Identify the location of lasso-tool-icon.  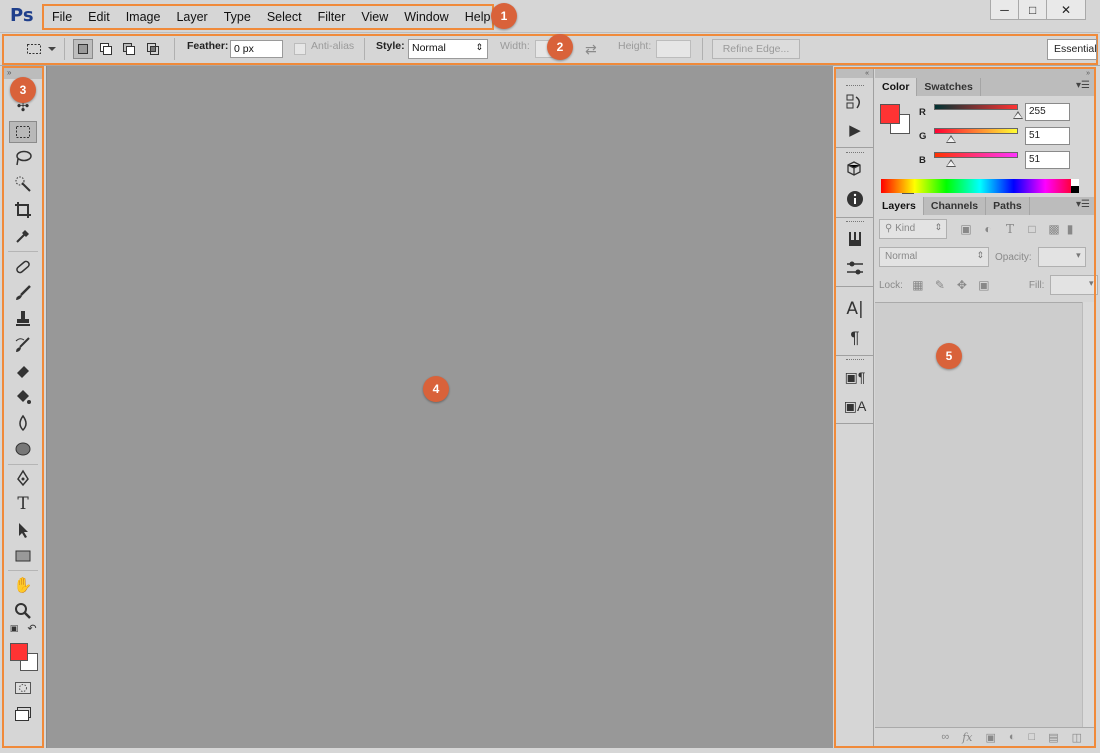
(23, 158).